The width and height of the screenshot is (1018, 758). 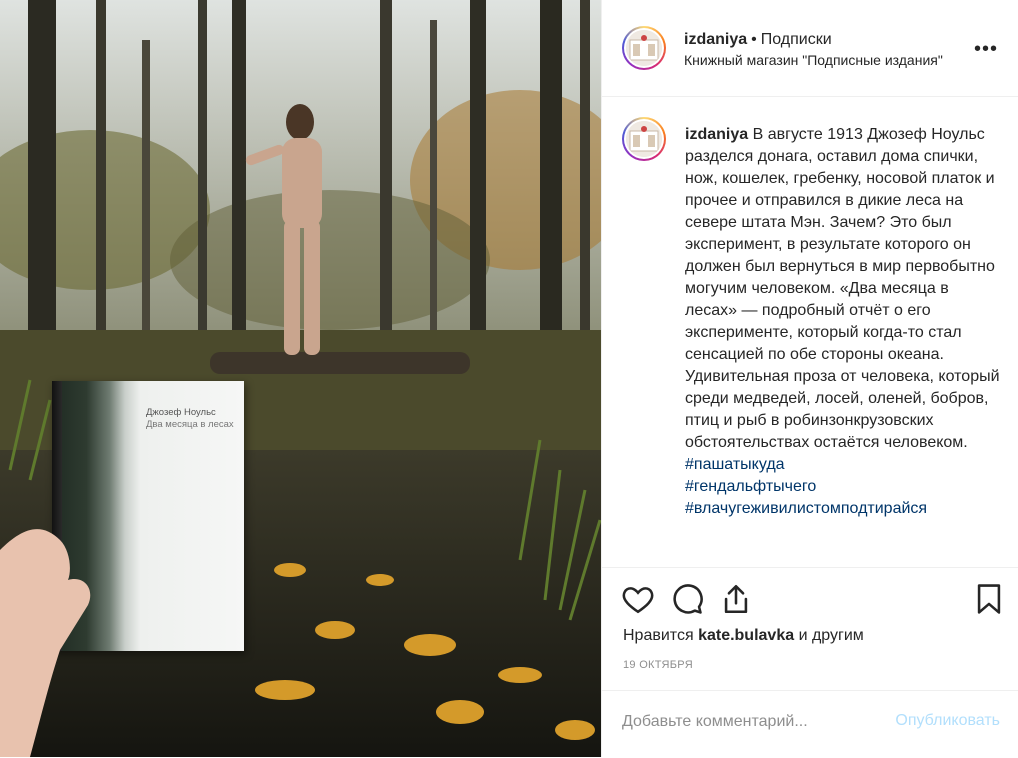 What do you see at coordinates (736, 599) in the screenshot?
I see `share-icon` at bounding box center [736, 599].